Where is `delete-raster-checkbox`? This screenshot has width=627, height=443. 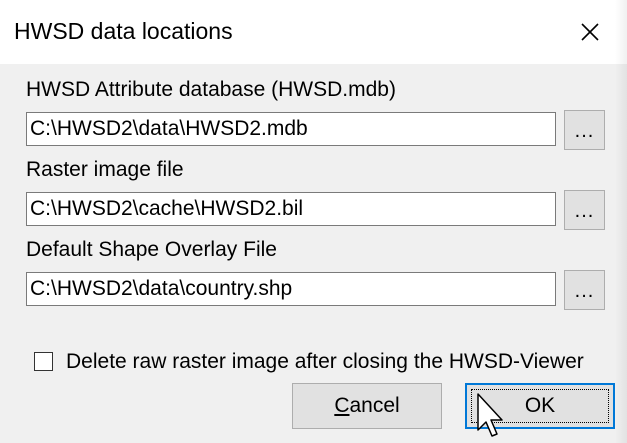 delete-raster-checkbox is located at coordinates (43, 361).